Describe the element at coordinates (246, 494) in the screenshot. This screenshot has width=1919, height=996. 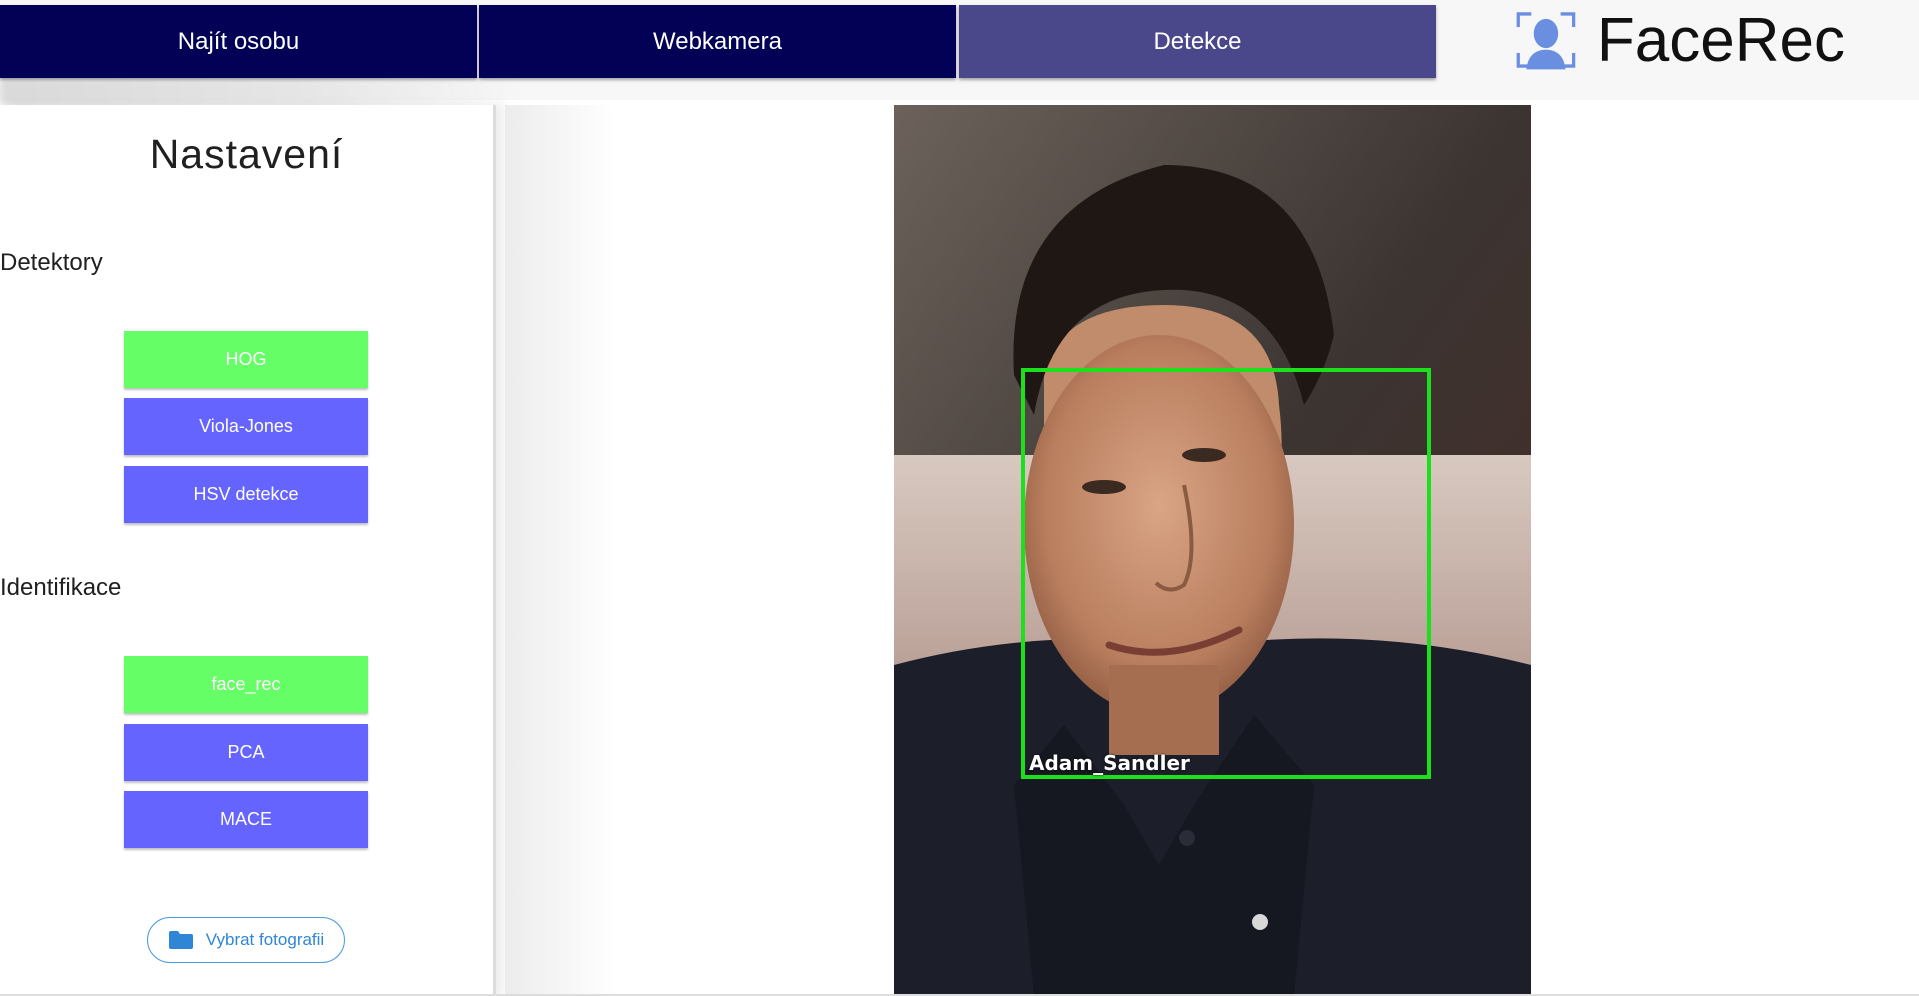
I see `detector-hsv-button: HSV detekce` at that location.